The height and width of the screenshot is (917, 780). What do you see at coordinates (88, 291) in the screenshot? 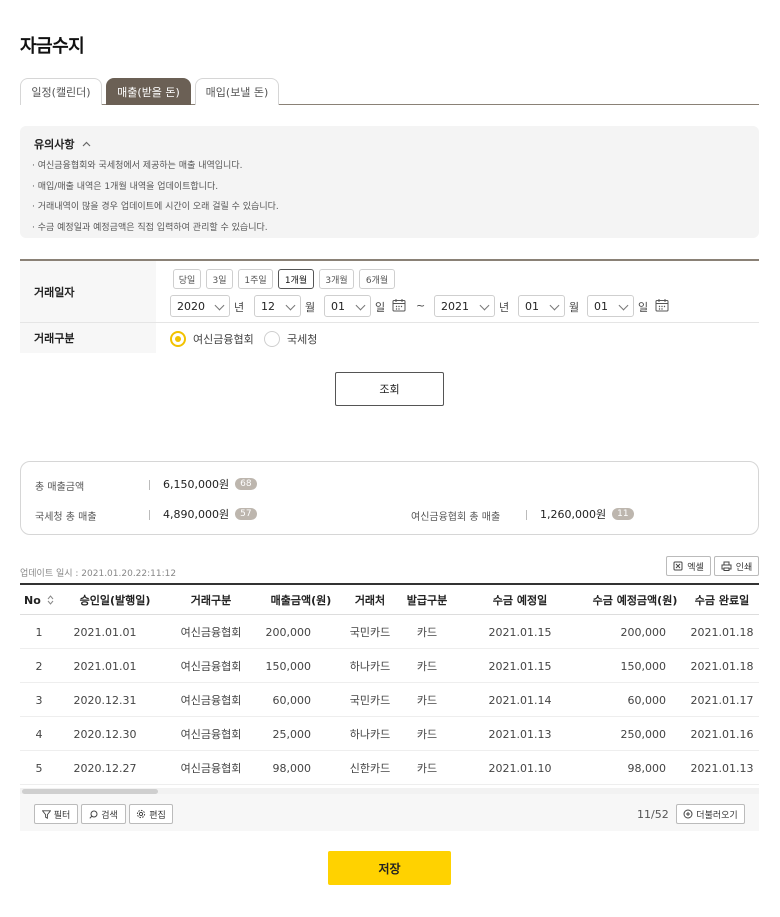
I see `date-label: 거래일자` at bounding box center [88, 291].